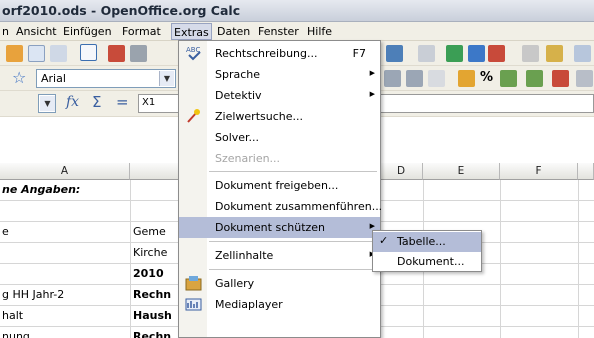  What do you see at coordinates (53, 78) in the screenshot?
I see `font-name-value: Arial` at bounding box center [53, 78].